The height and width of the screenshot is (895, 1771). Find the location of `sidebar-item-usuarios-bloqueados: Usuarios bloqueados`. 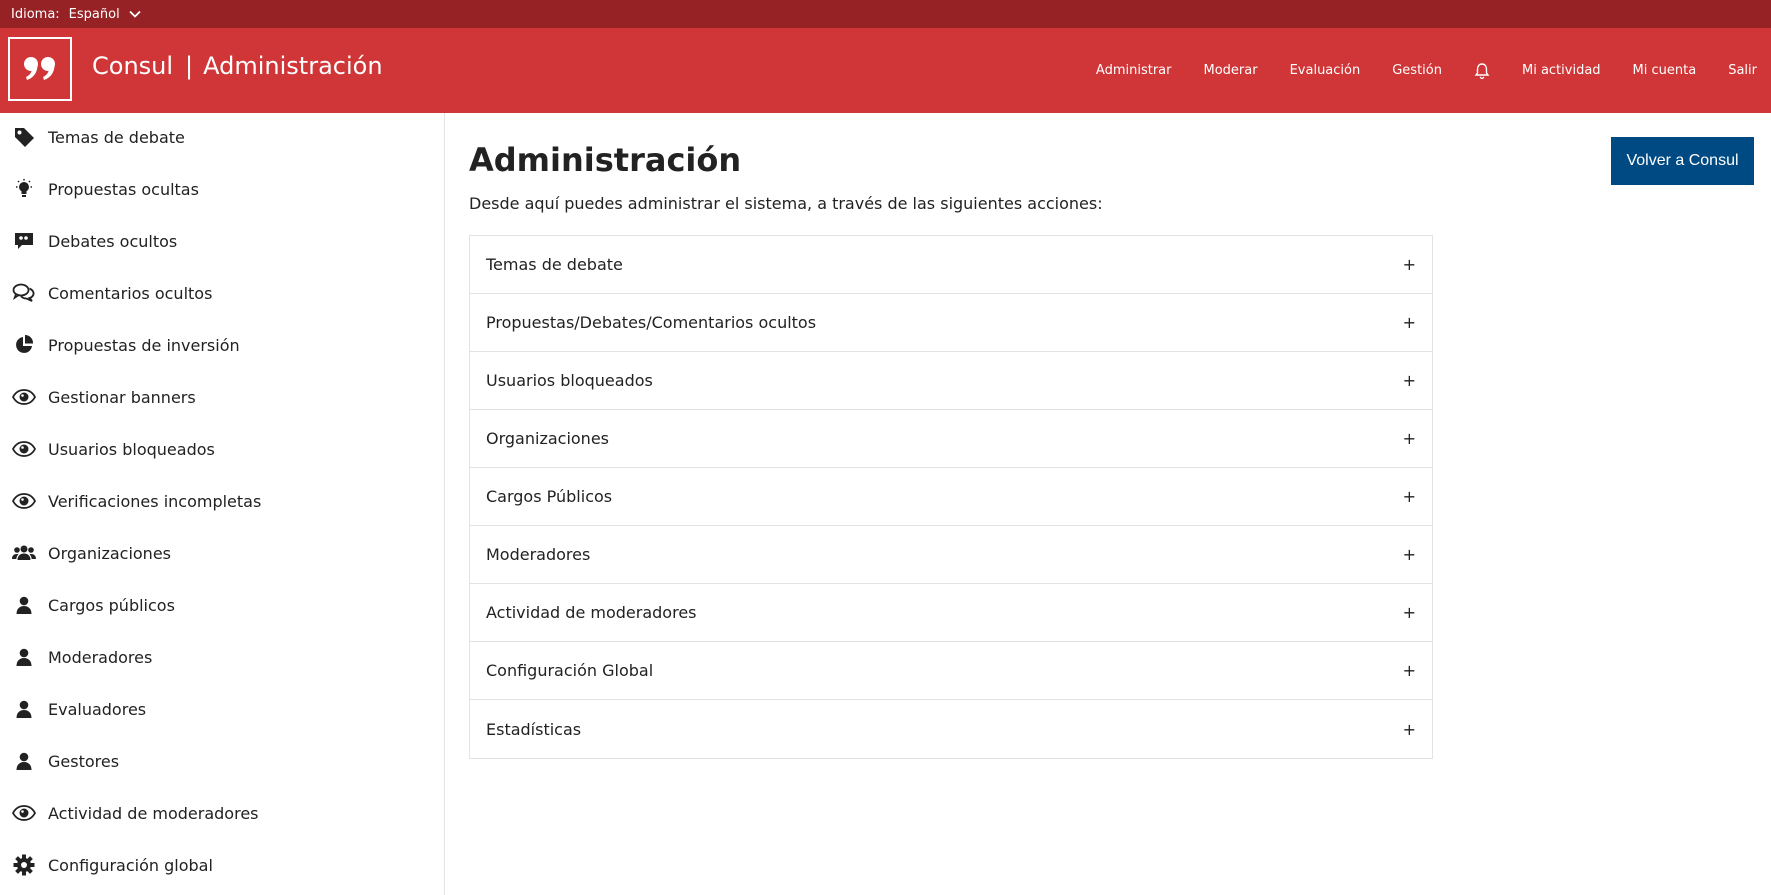

sidebar-item-usuarios-bloqueados: Usuarios bloqueados is located at coordinates (222, 449).